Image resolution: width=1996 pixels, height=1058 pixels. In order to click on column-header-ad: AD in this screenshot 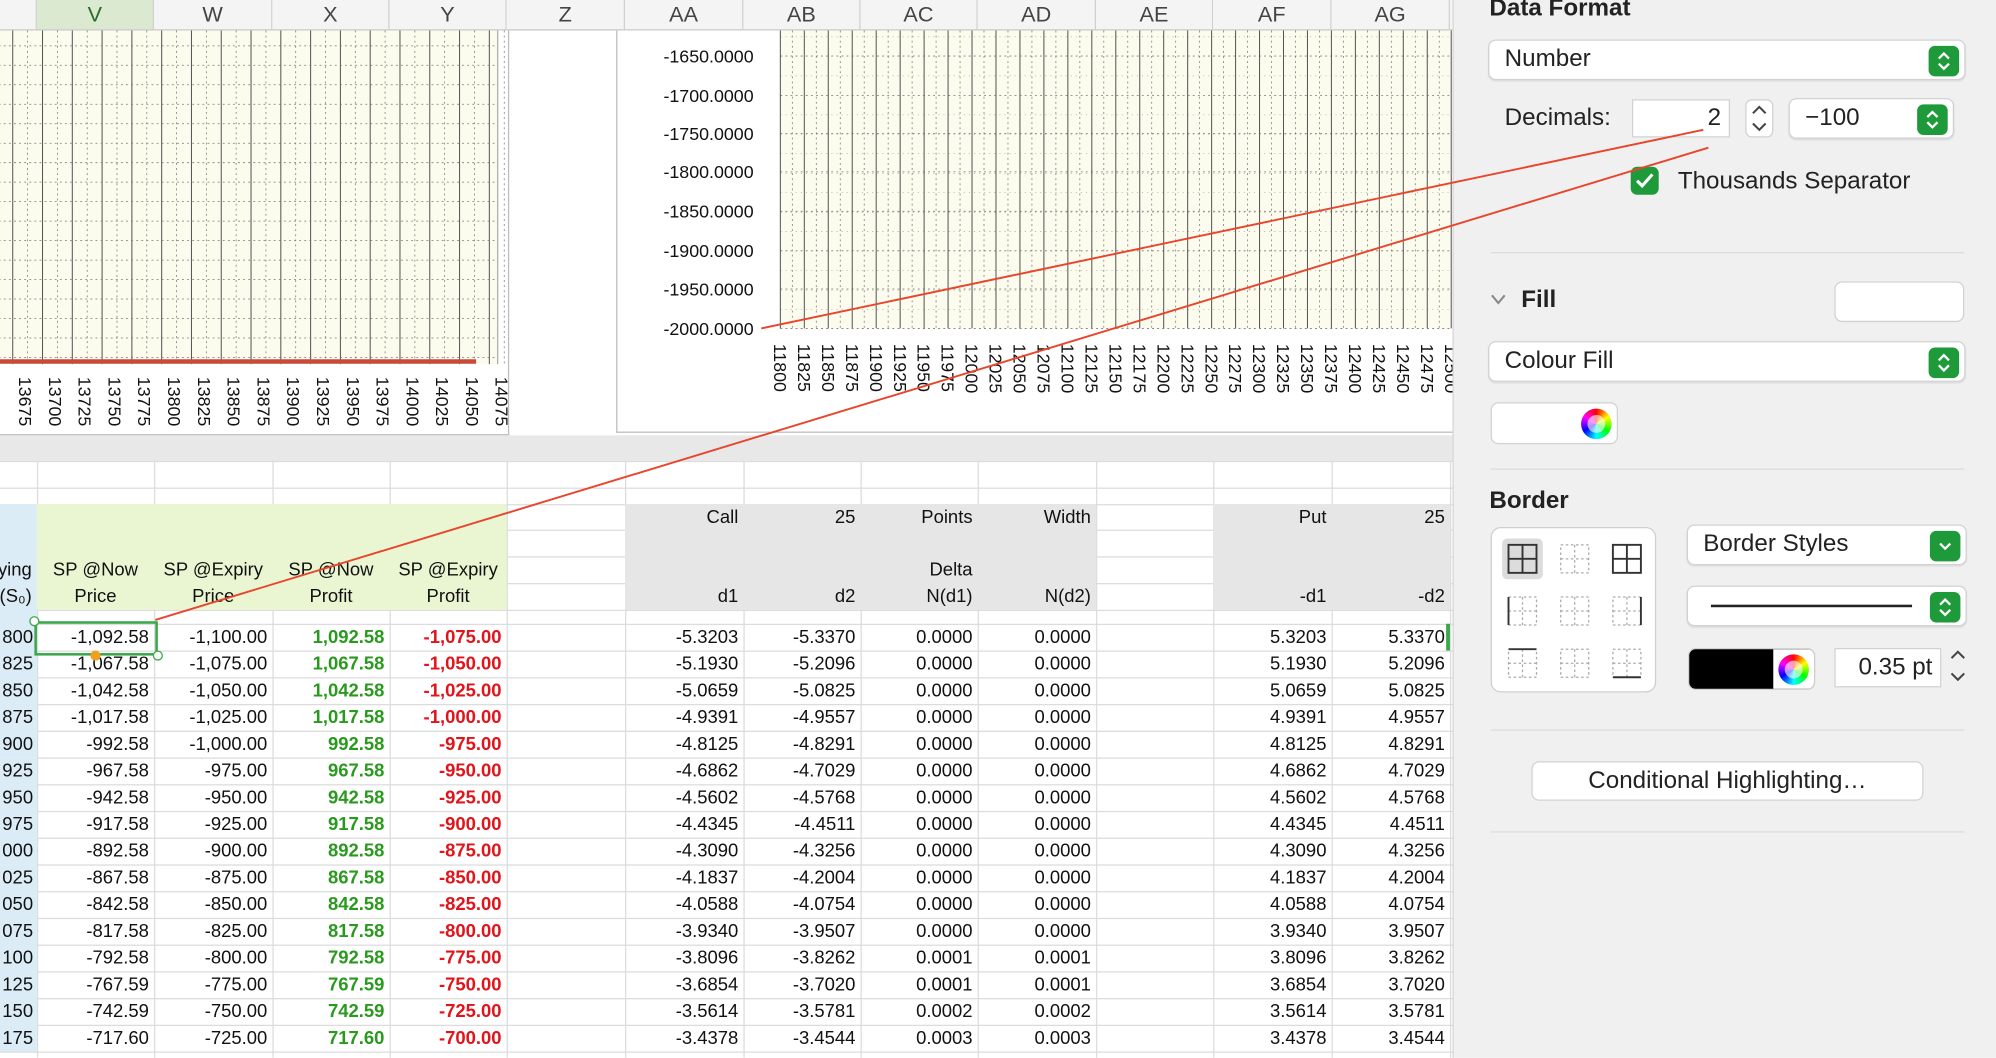, I will do `click(1037, 15)`.